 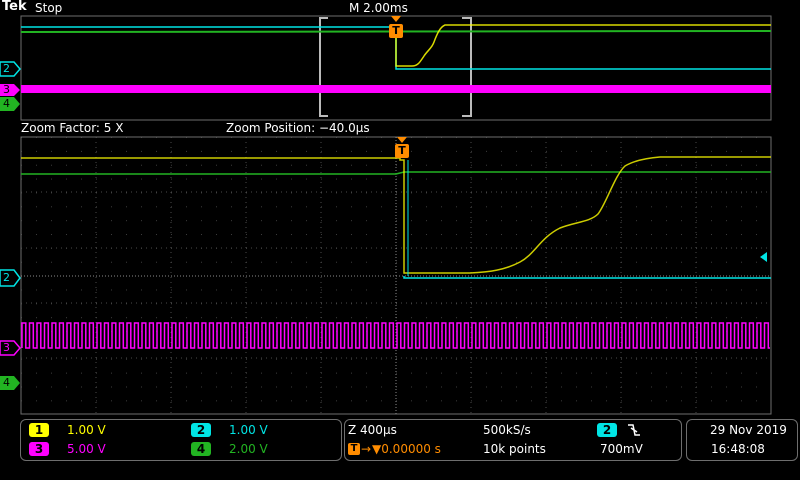 What do you see at coordinates (39, 449) in the screenshot?
I see `ch3-badge: 3` at bounding box center [39, 449].